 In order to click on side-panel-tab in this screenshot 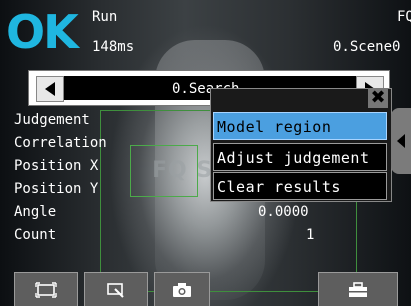, I will do `click(401, 141)`.